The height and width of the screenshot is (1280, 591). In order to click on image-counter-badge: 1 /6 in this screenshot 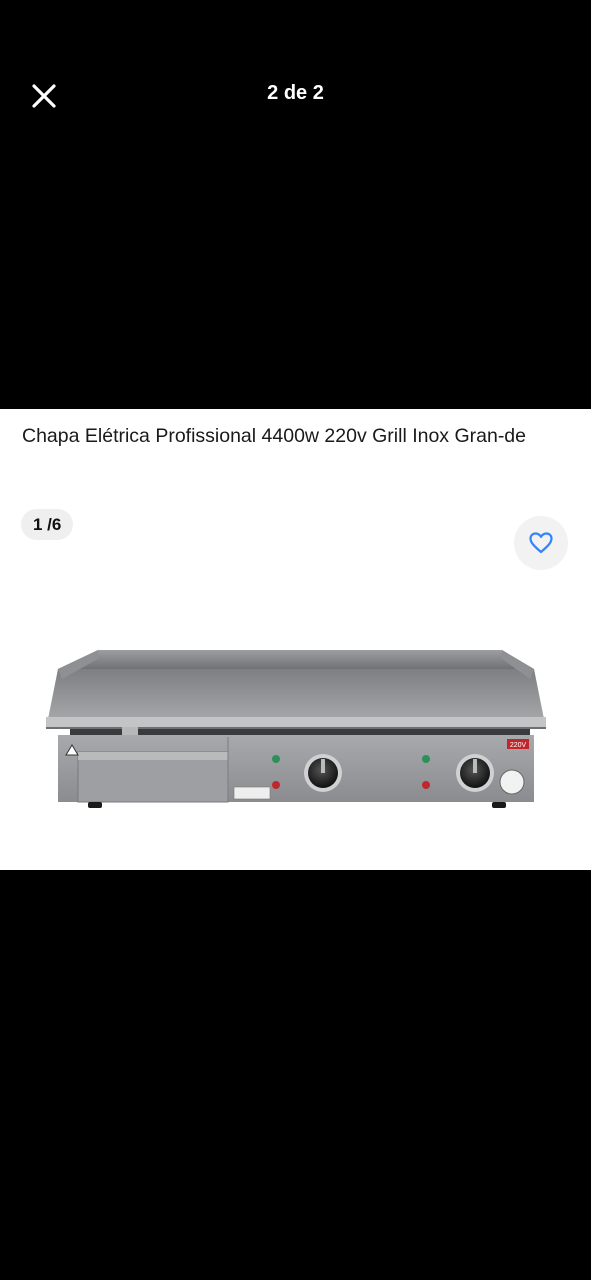, I will do `click(47, 524)`.